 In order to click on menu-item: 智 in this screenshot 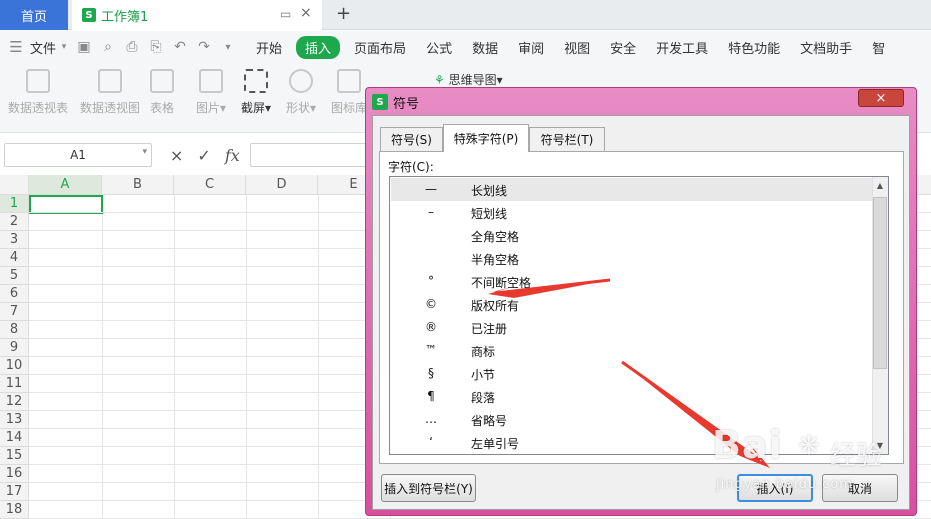, I will do `click(878, 47)`.